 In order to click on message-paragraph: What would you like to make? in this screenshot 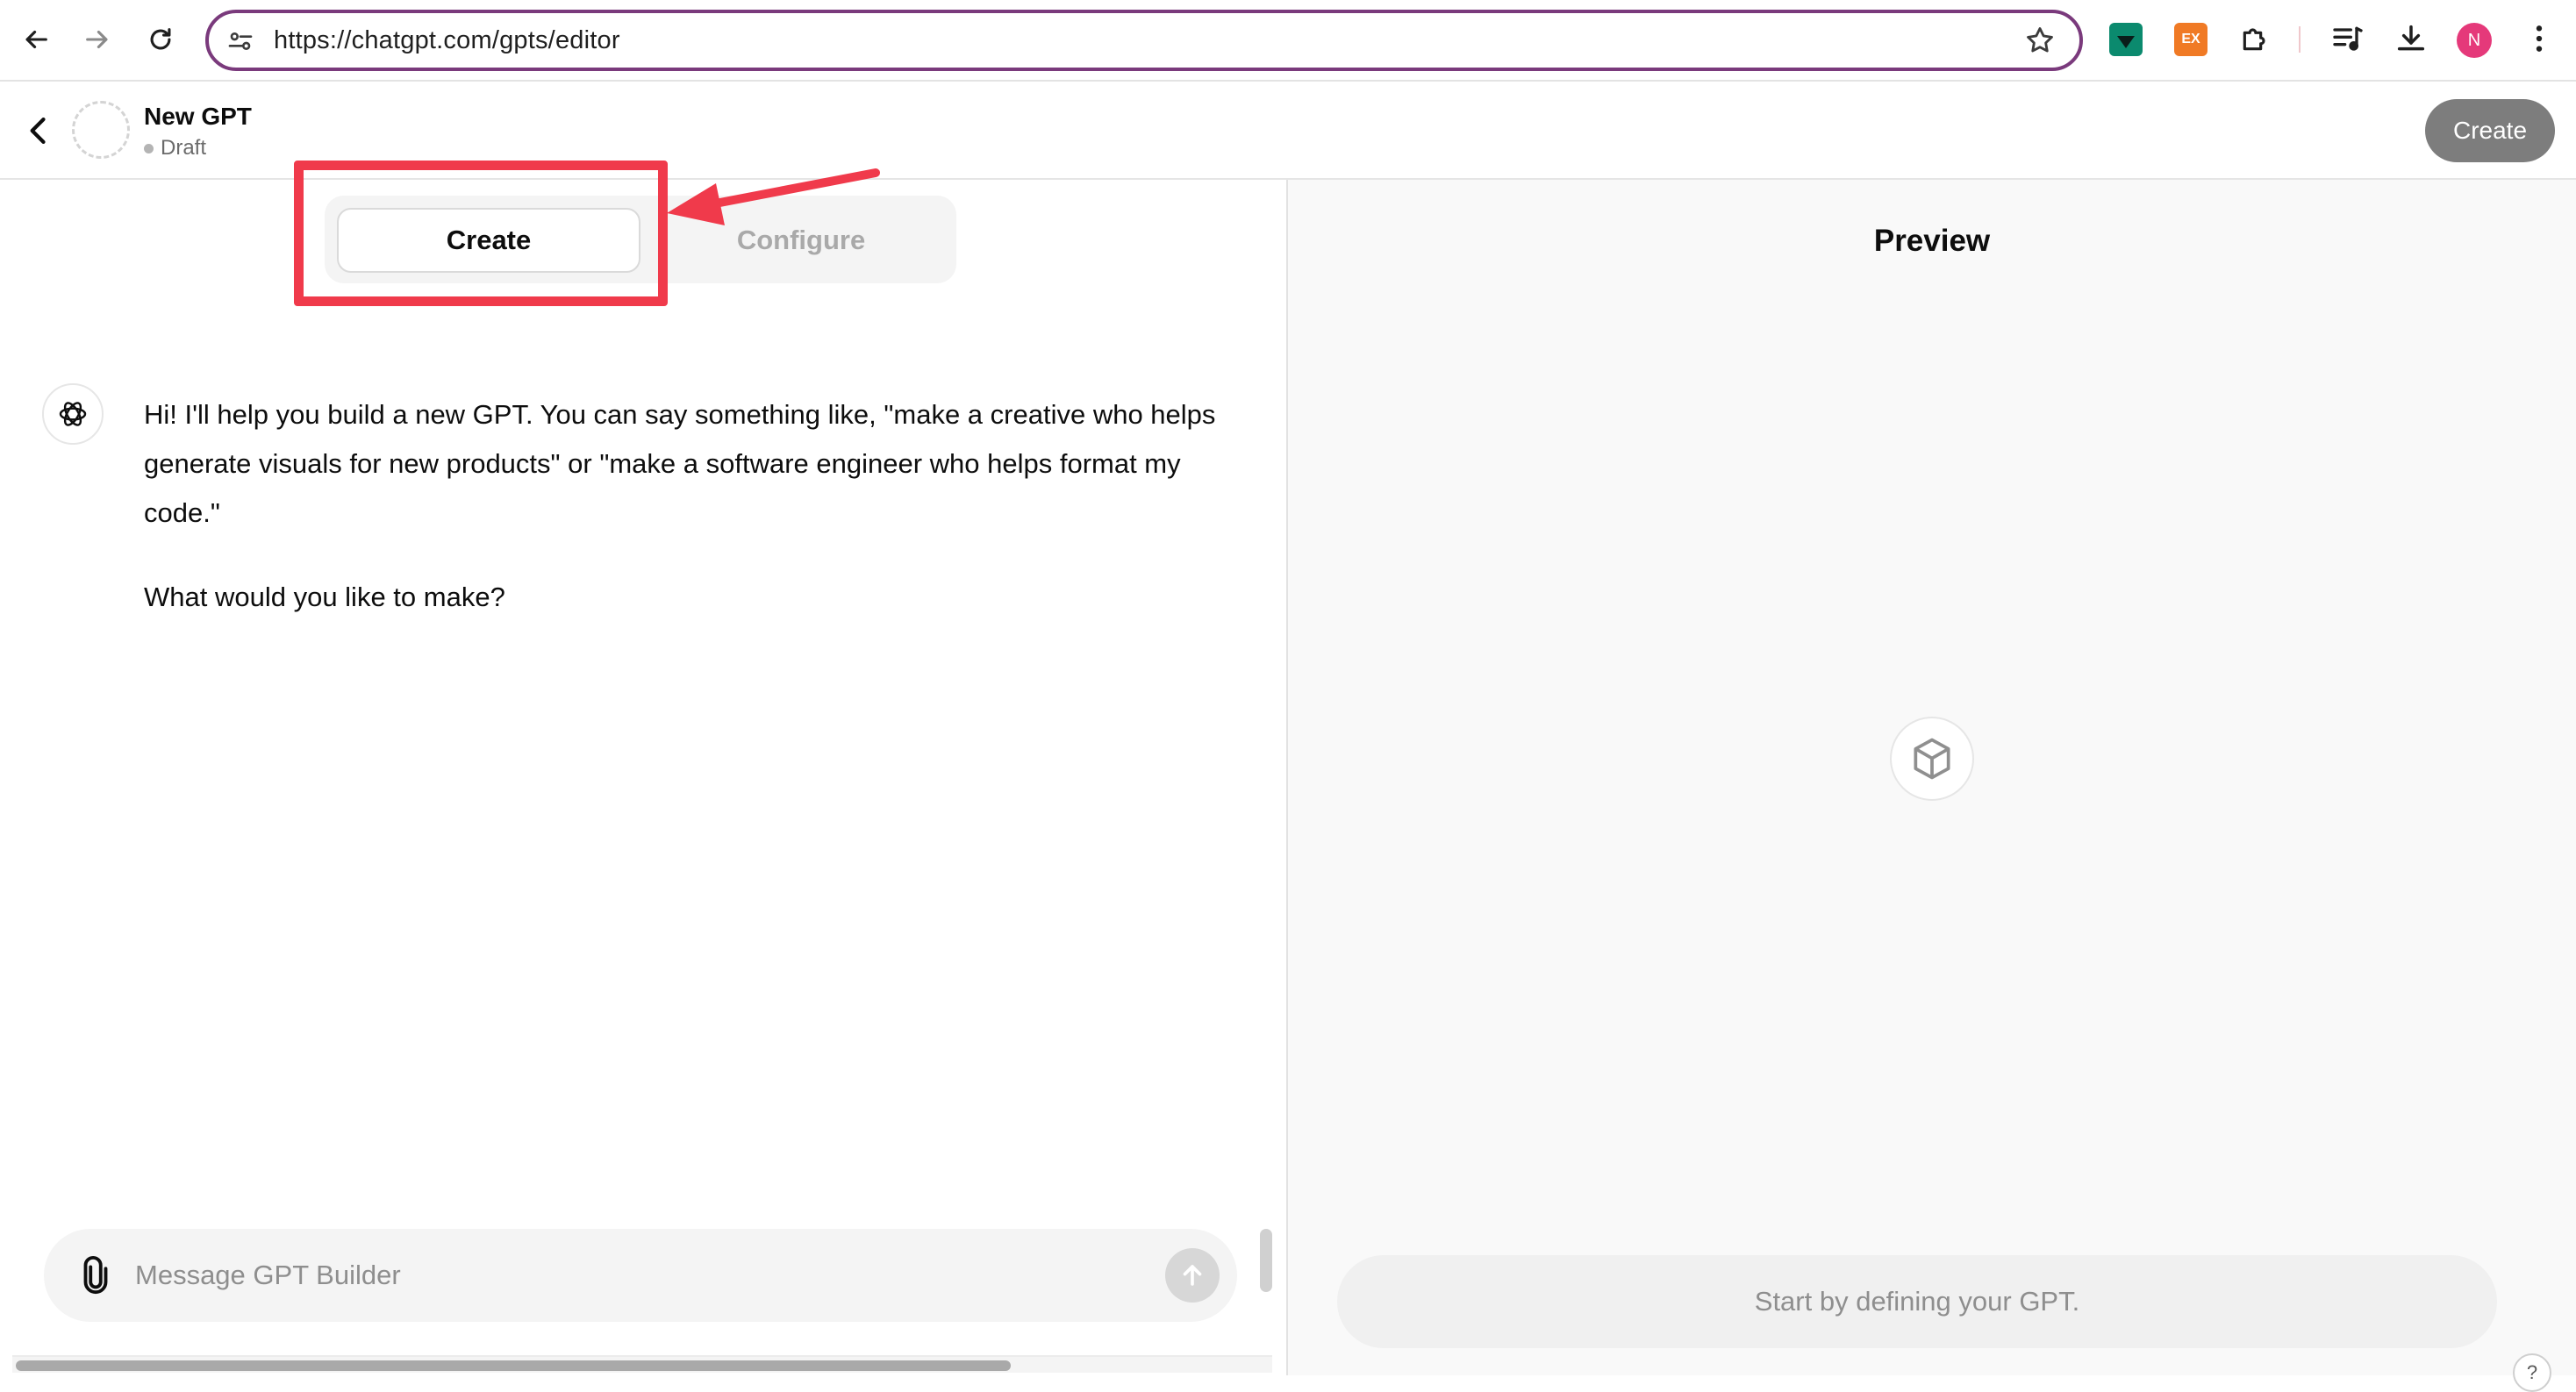, I will do `click(324, 597)`.